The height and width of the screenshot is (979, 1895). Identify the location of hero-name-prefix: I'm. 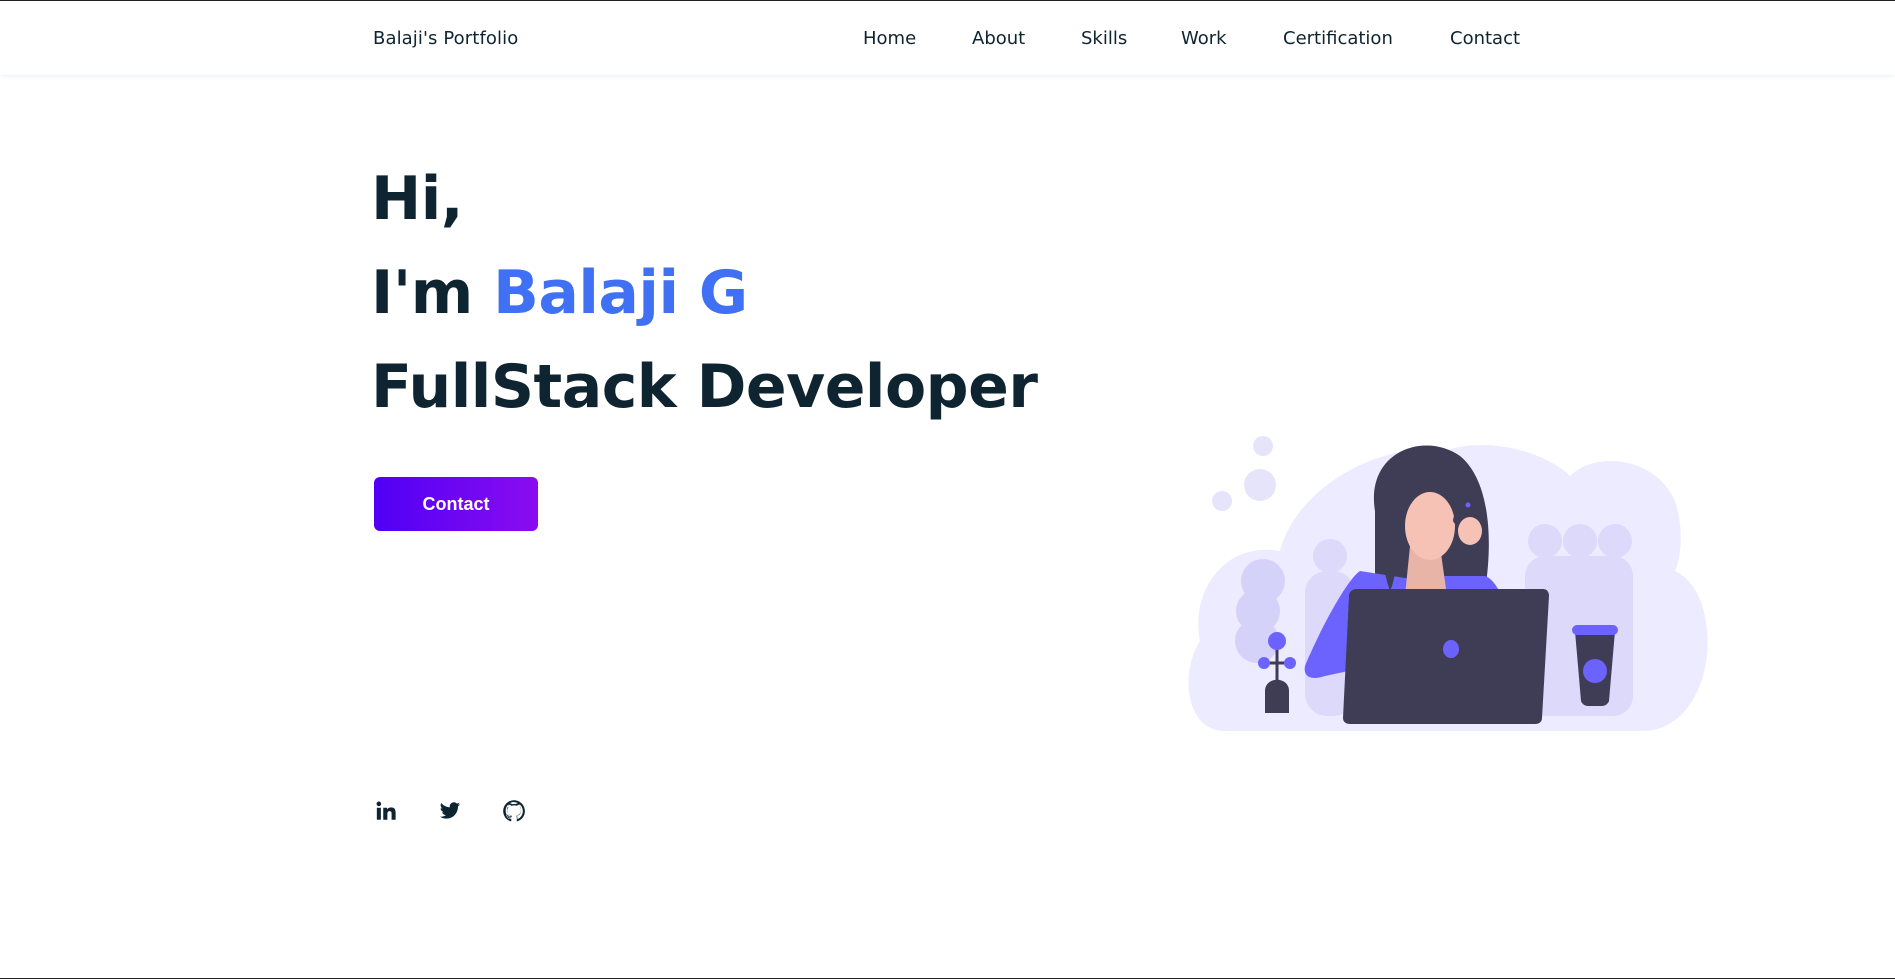
(432, 293).